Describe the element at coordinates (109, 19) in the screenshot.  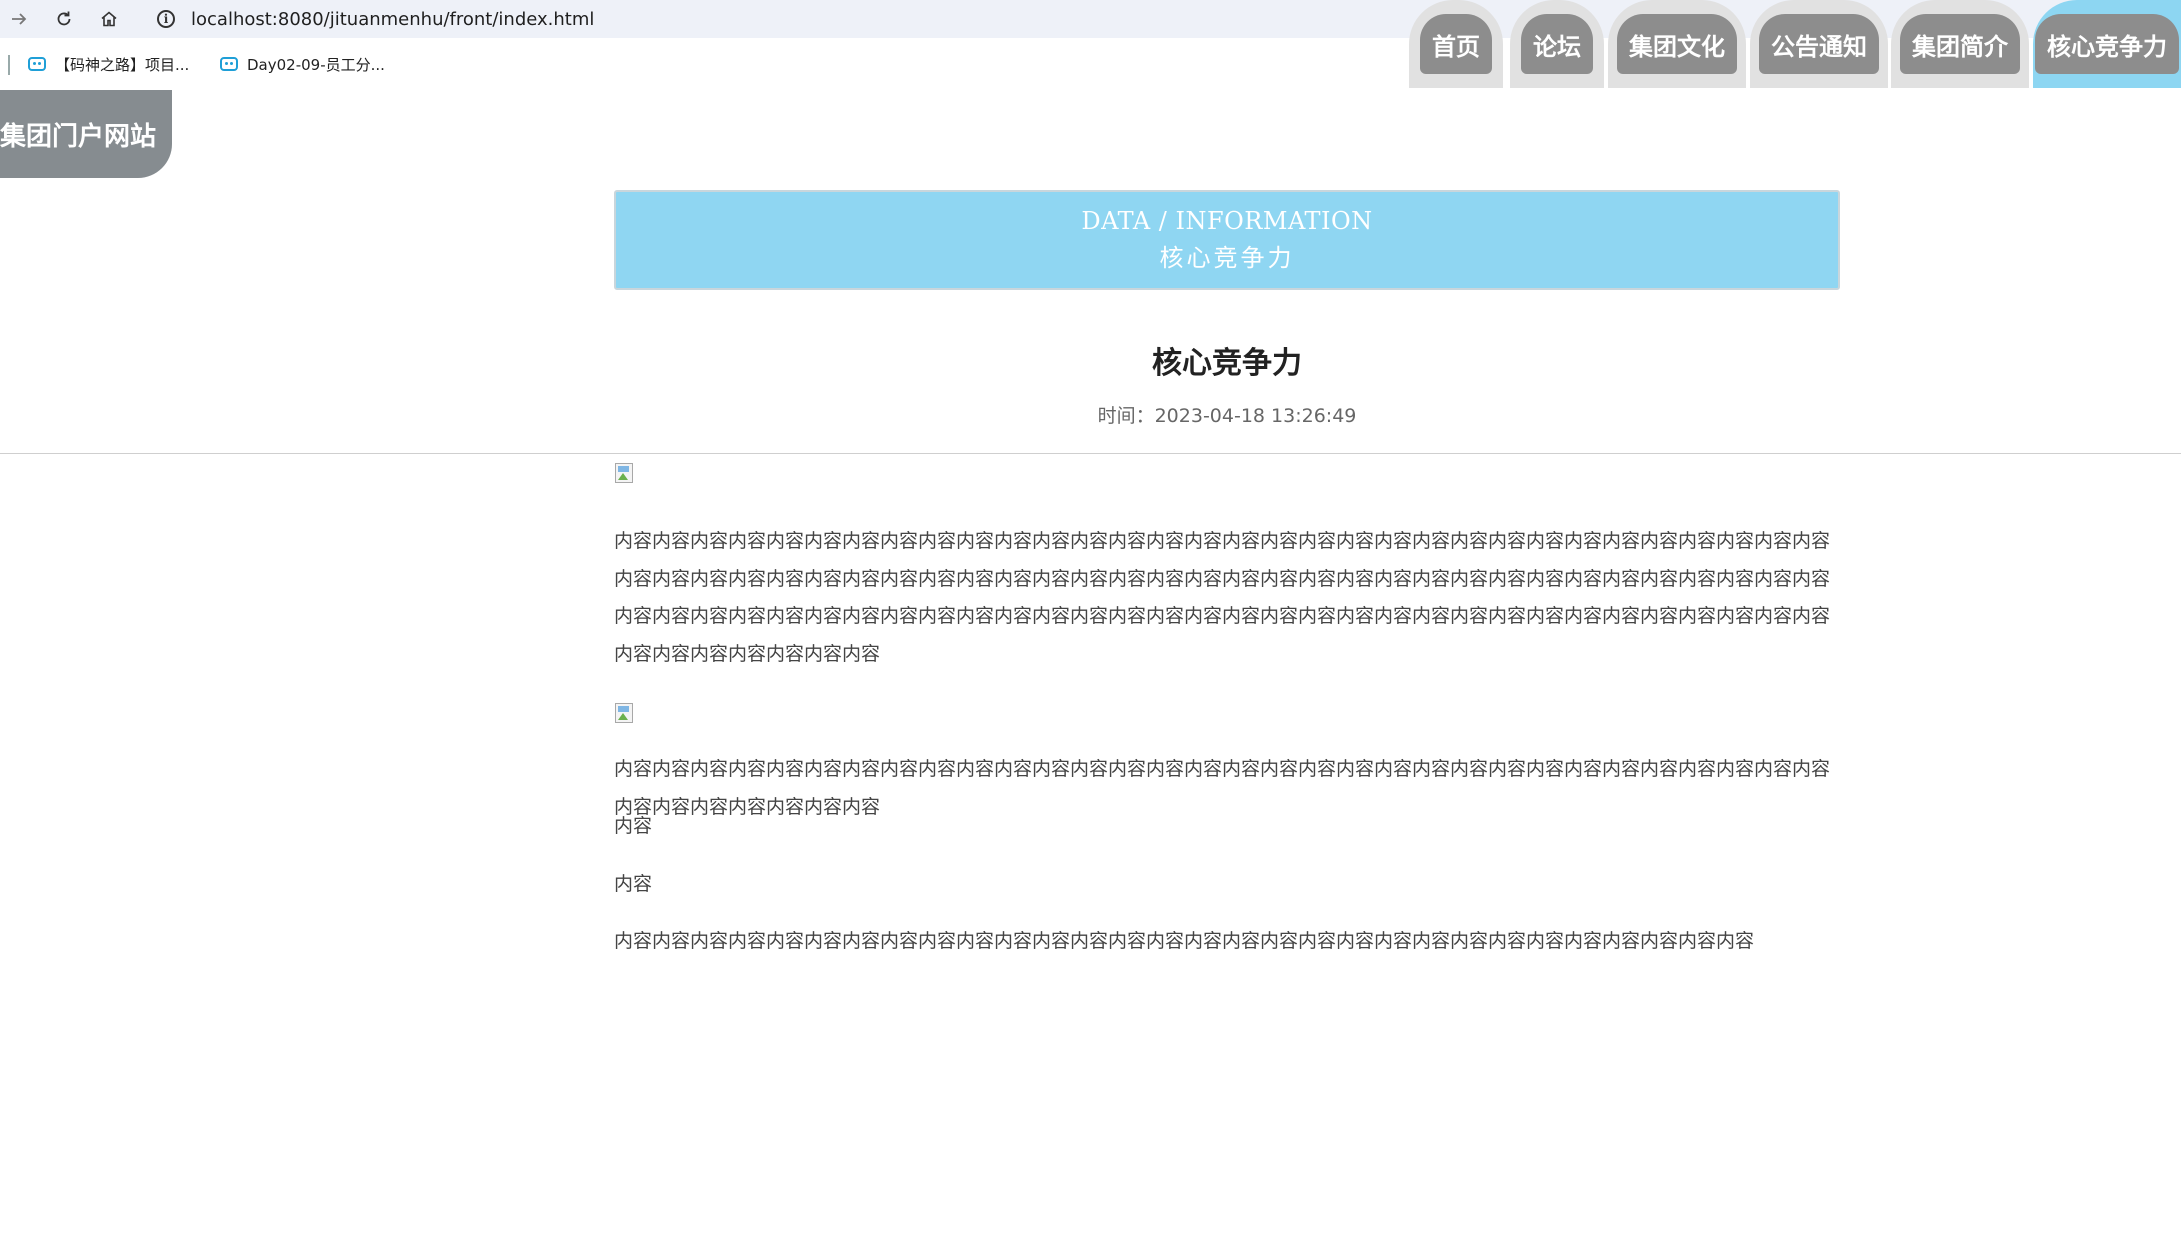
I see `home-icon` at that location.